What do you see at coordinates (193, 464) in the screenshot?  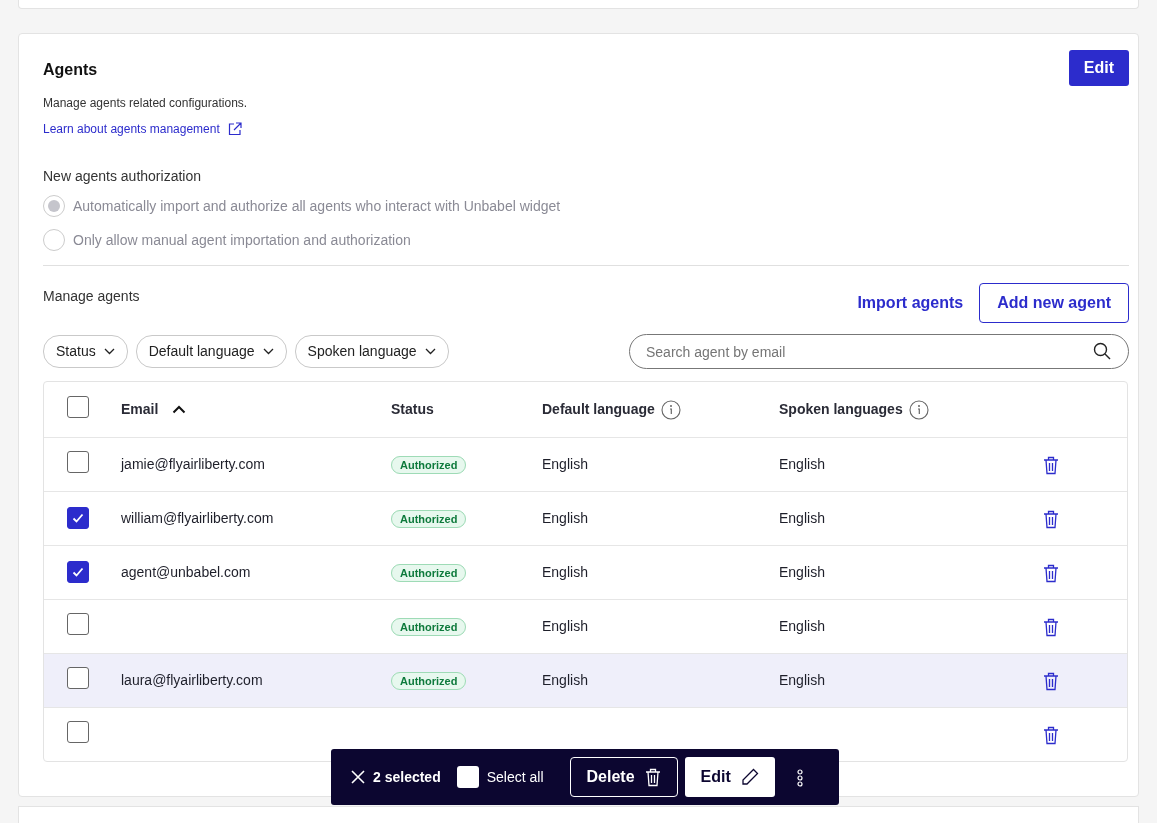 I see `table-cell: jamie@flyairliberty.com` at bounding box center [193, 464].